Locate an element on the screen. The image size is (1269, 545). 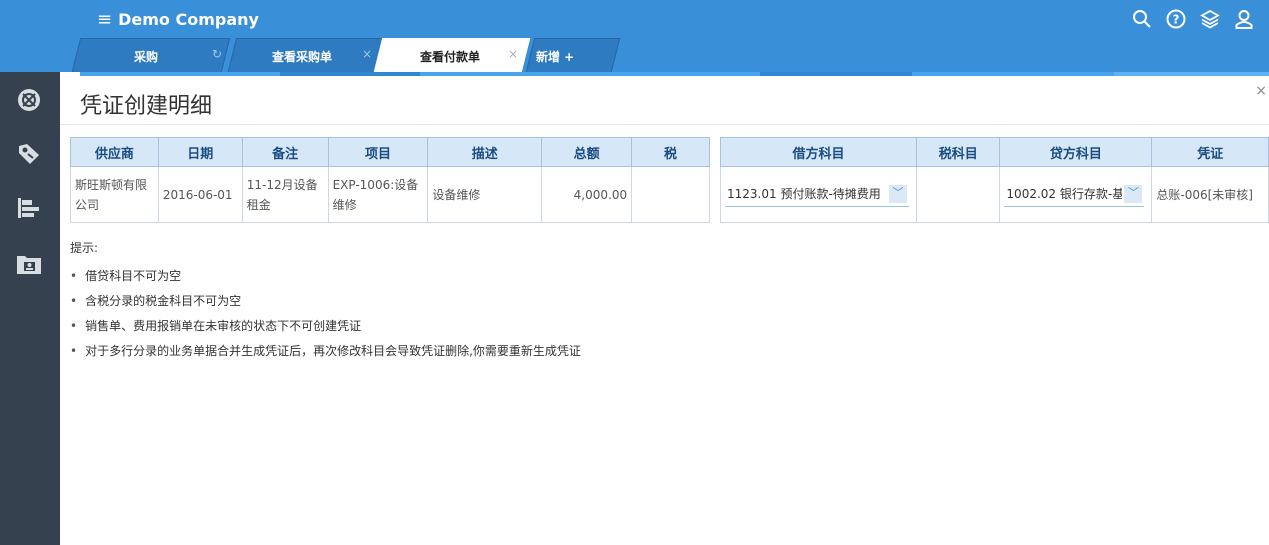
col-project: 项目 is located at coordinates (378, 152).